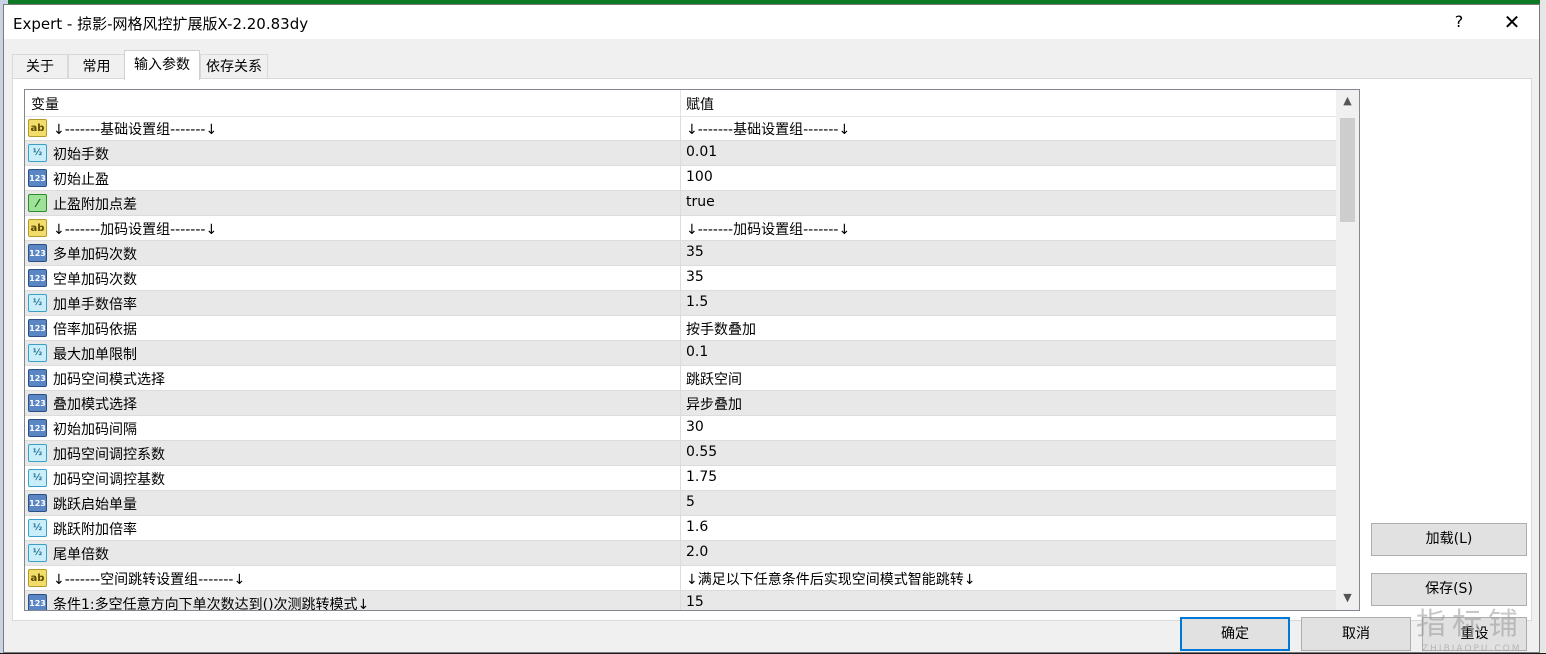 Image resolution: width=1546 pixels, height=654 pixels. What do you see at coordinates (211, 604) in the screenshot?
I see `parameter-name: 条件1:多空任意方向下单次数达到()次测跳转模式↓` at bounding box center [211, 604].